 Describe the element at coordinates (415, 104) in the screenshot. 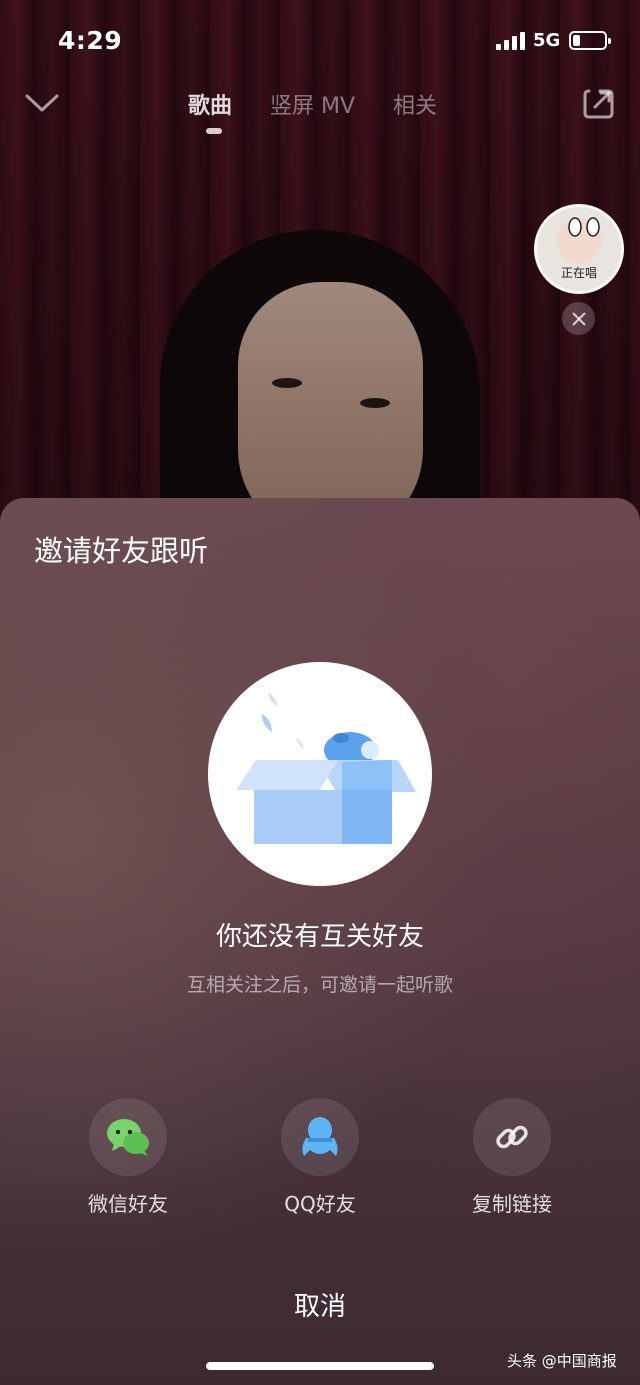

I see `tab-related: 相关` at that location.